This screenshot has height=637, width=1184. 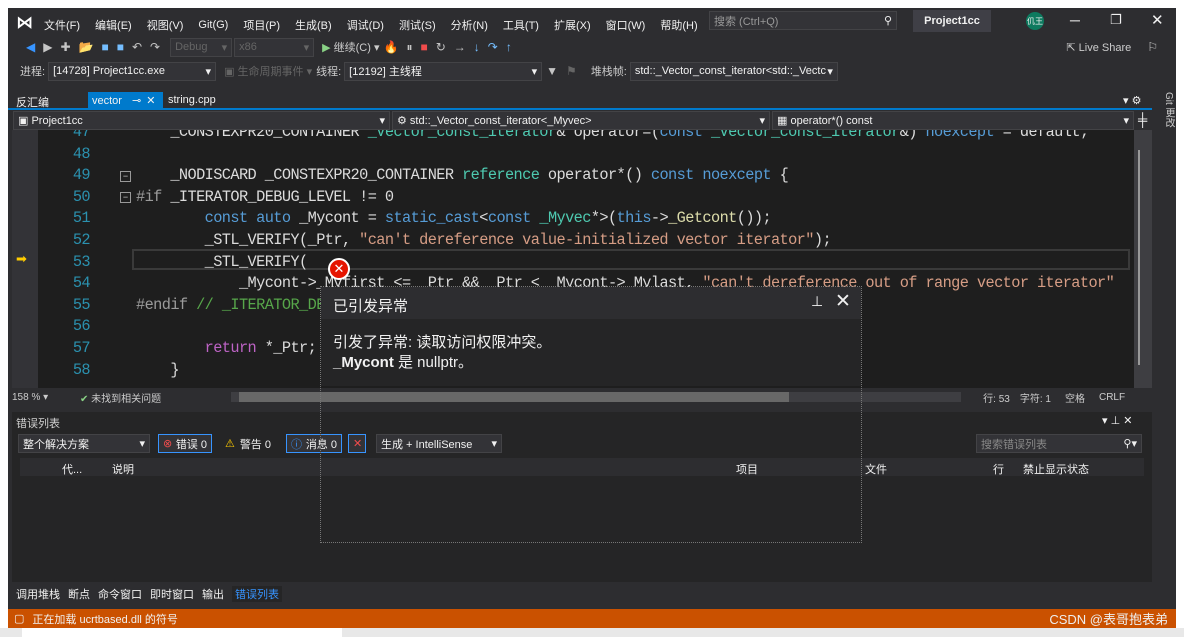 What do you see at coordinates (261, 25) in the screenshot?
I see `menu-item: 项目(P)` at bounding box center [261, 25].